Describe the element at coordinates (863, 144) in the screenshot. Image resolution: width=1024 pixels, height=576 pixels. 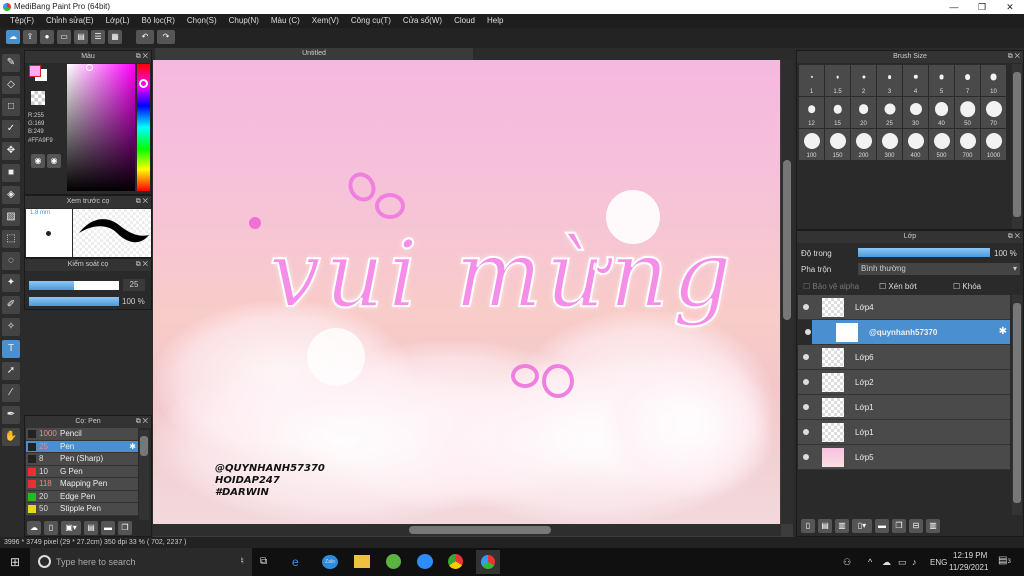
I see `brush-size-cell: 200` at that location.